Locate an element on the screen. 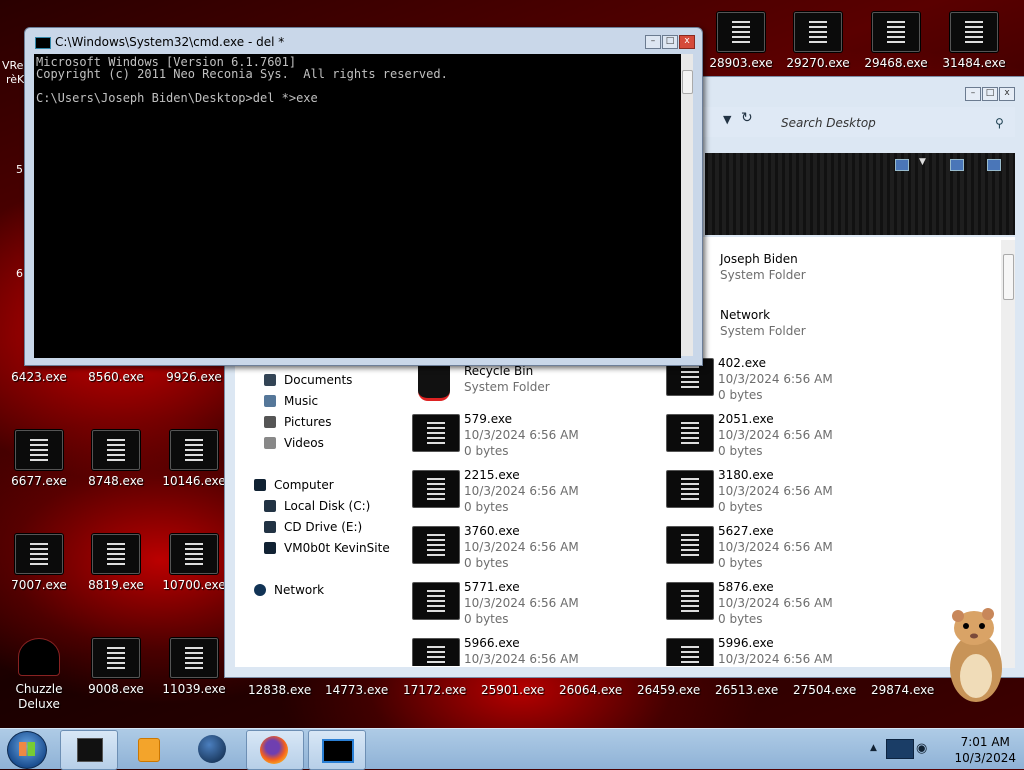 The height and width of the screenshot is (770, 1024). nav-music: Music is located at coordinates (291, 401).